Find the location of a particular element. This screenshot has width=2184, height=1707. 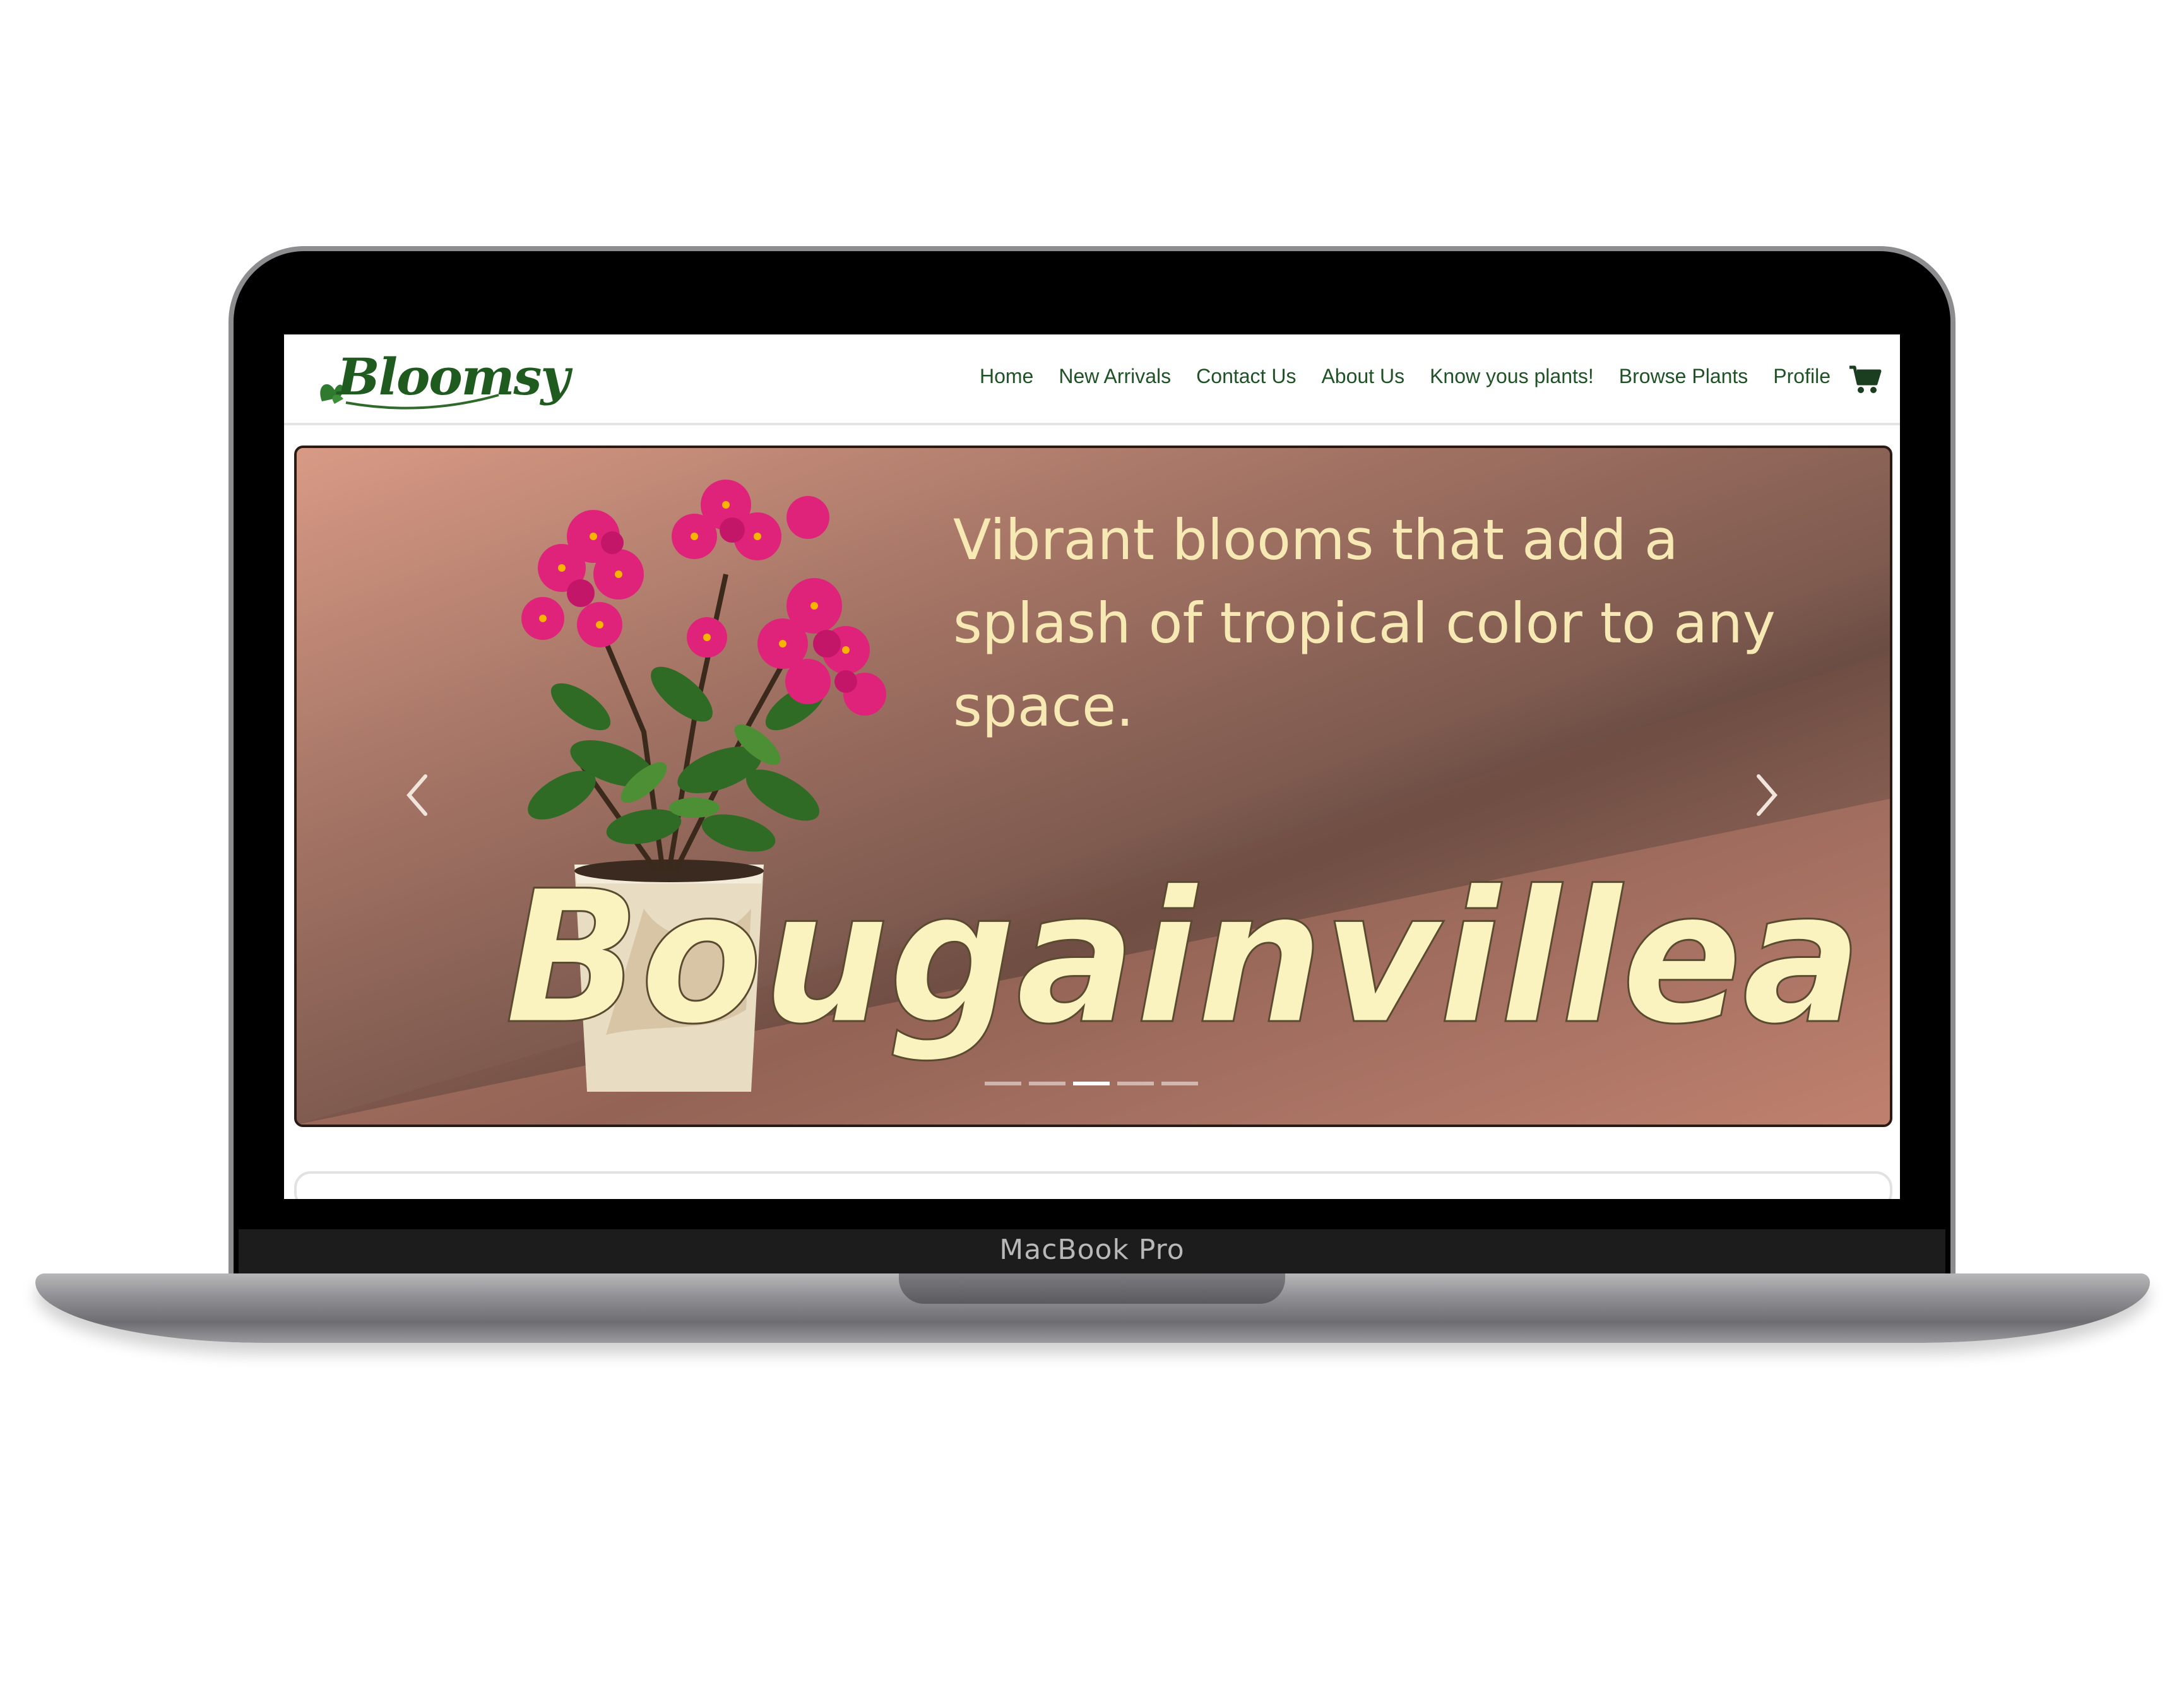

device-label: MacBook Pro is located at coordinates (1092, 1250).